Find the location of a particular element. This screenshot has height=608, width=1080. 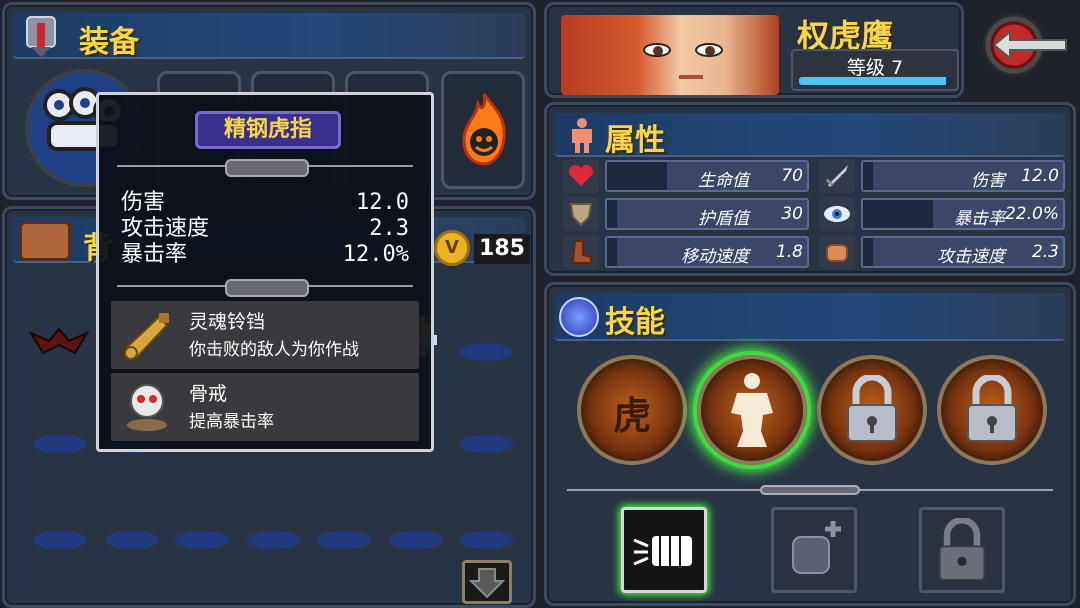

stat-bar: 伤害 12.0 is located at coordinates (963, 176).